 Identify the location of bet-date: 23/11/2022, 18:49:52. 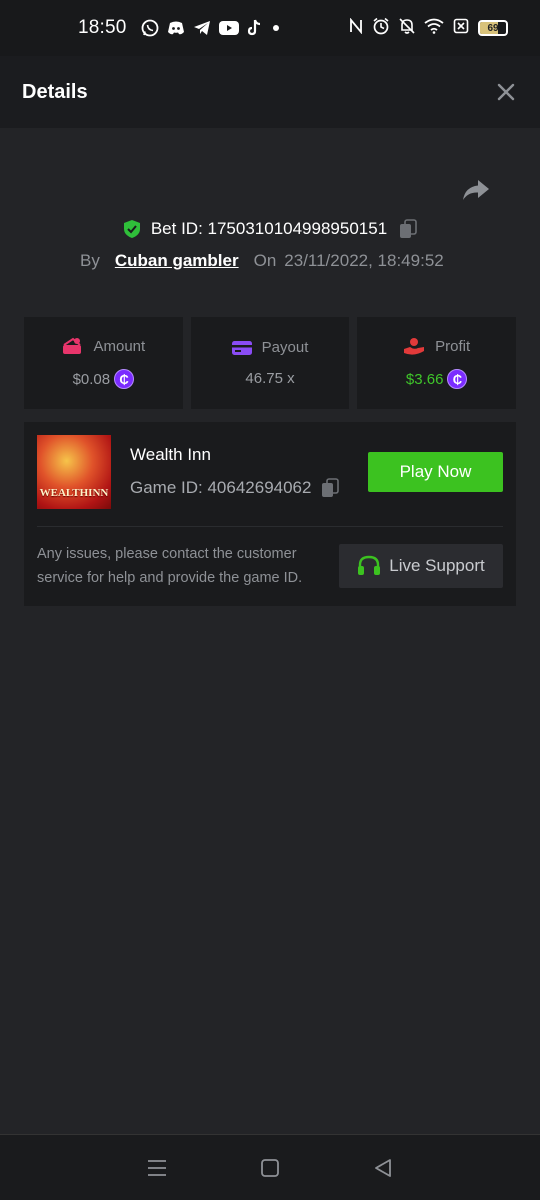
(364, 260).